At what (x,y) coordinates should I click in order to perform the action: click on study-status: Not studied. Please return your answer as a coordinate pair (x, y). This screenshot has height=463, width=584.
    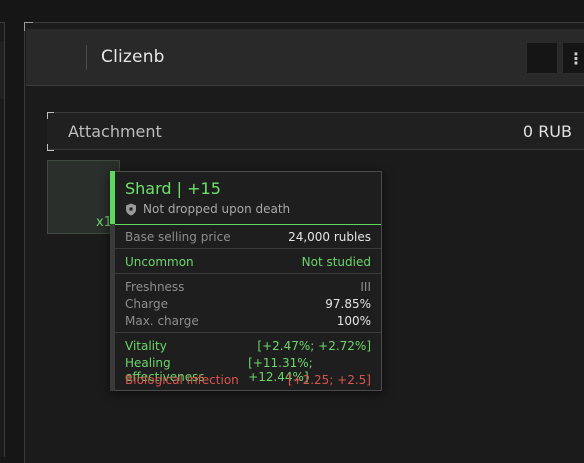
    Looking at the image, I should click on (336, 262).